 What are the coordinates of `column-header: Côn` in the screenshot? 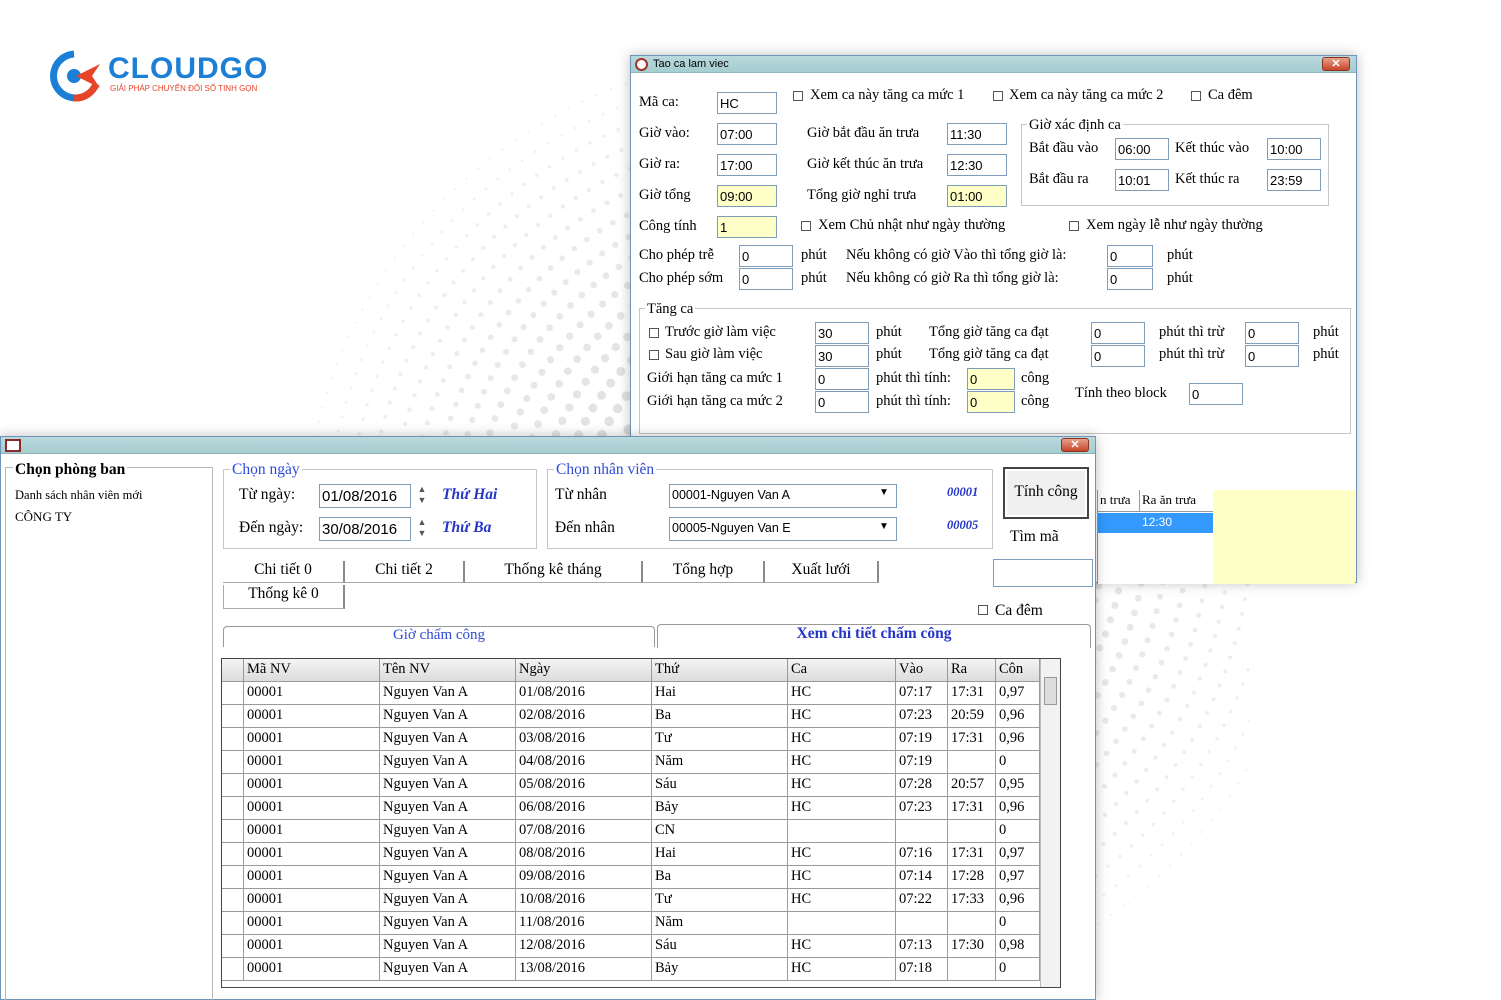 It's located at (1018, 670).